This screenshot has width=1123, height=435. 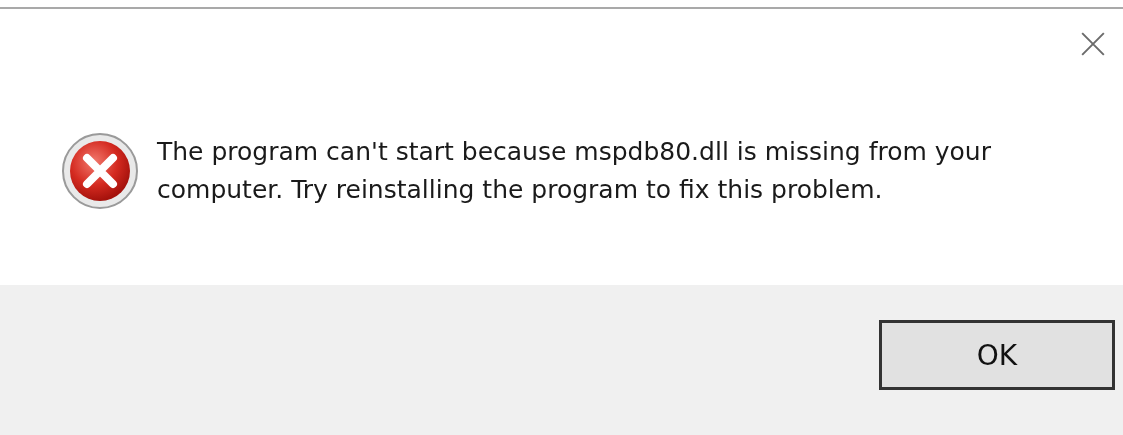 I want to click on close-icon, so click(x=1093, y=44).